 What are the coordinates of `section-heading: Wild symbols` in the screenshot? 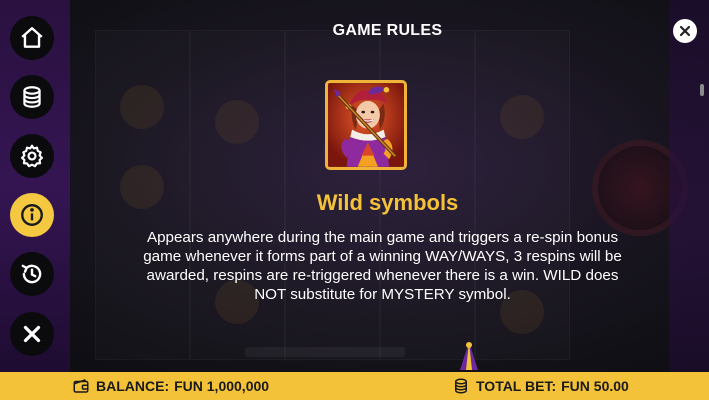 It's located at (387, 202).